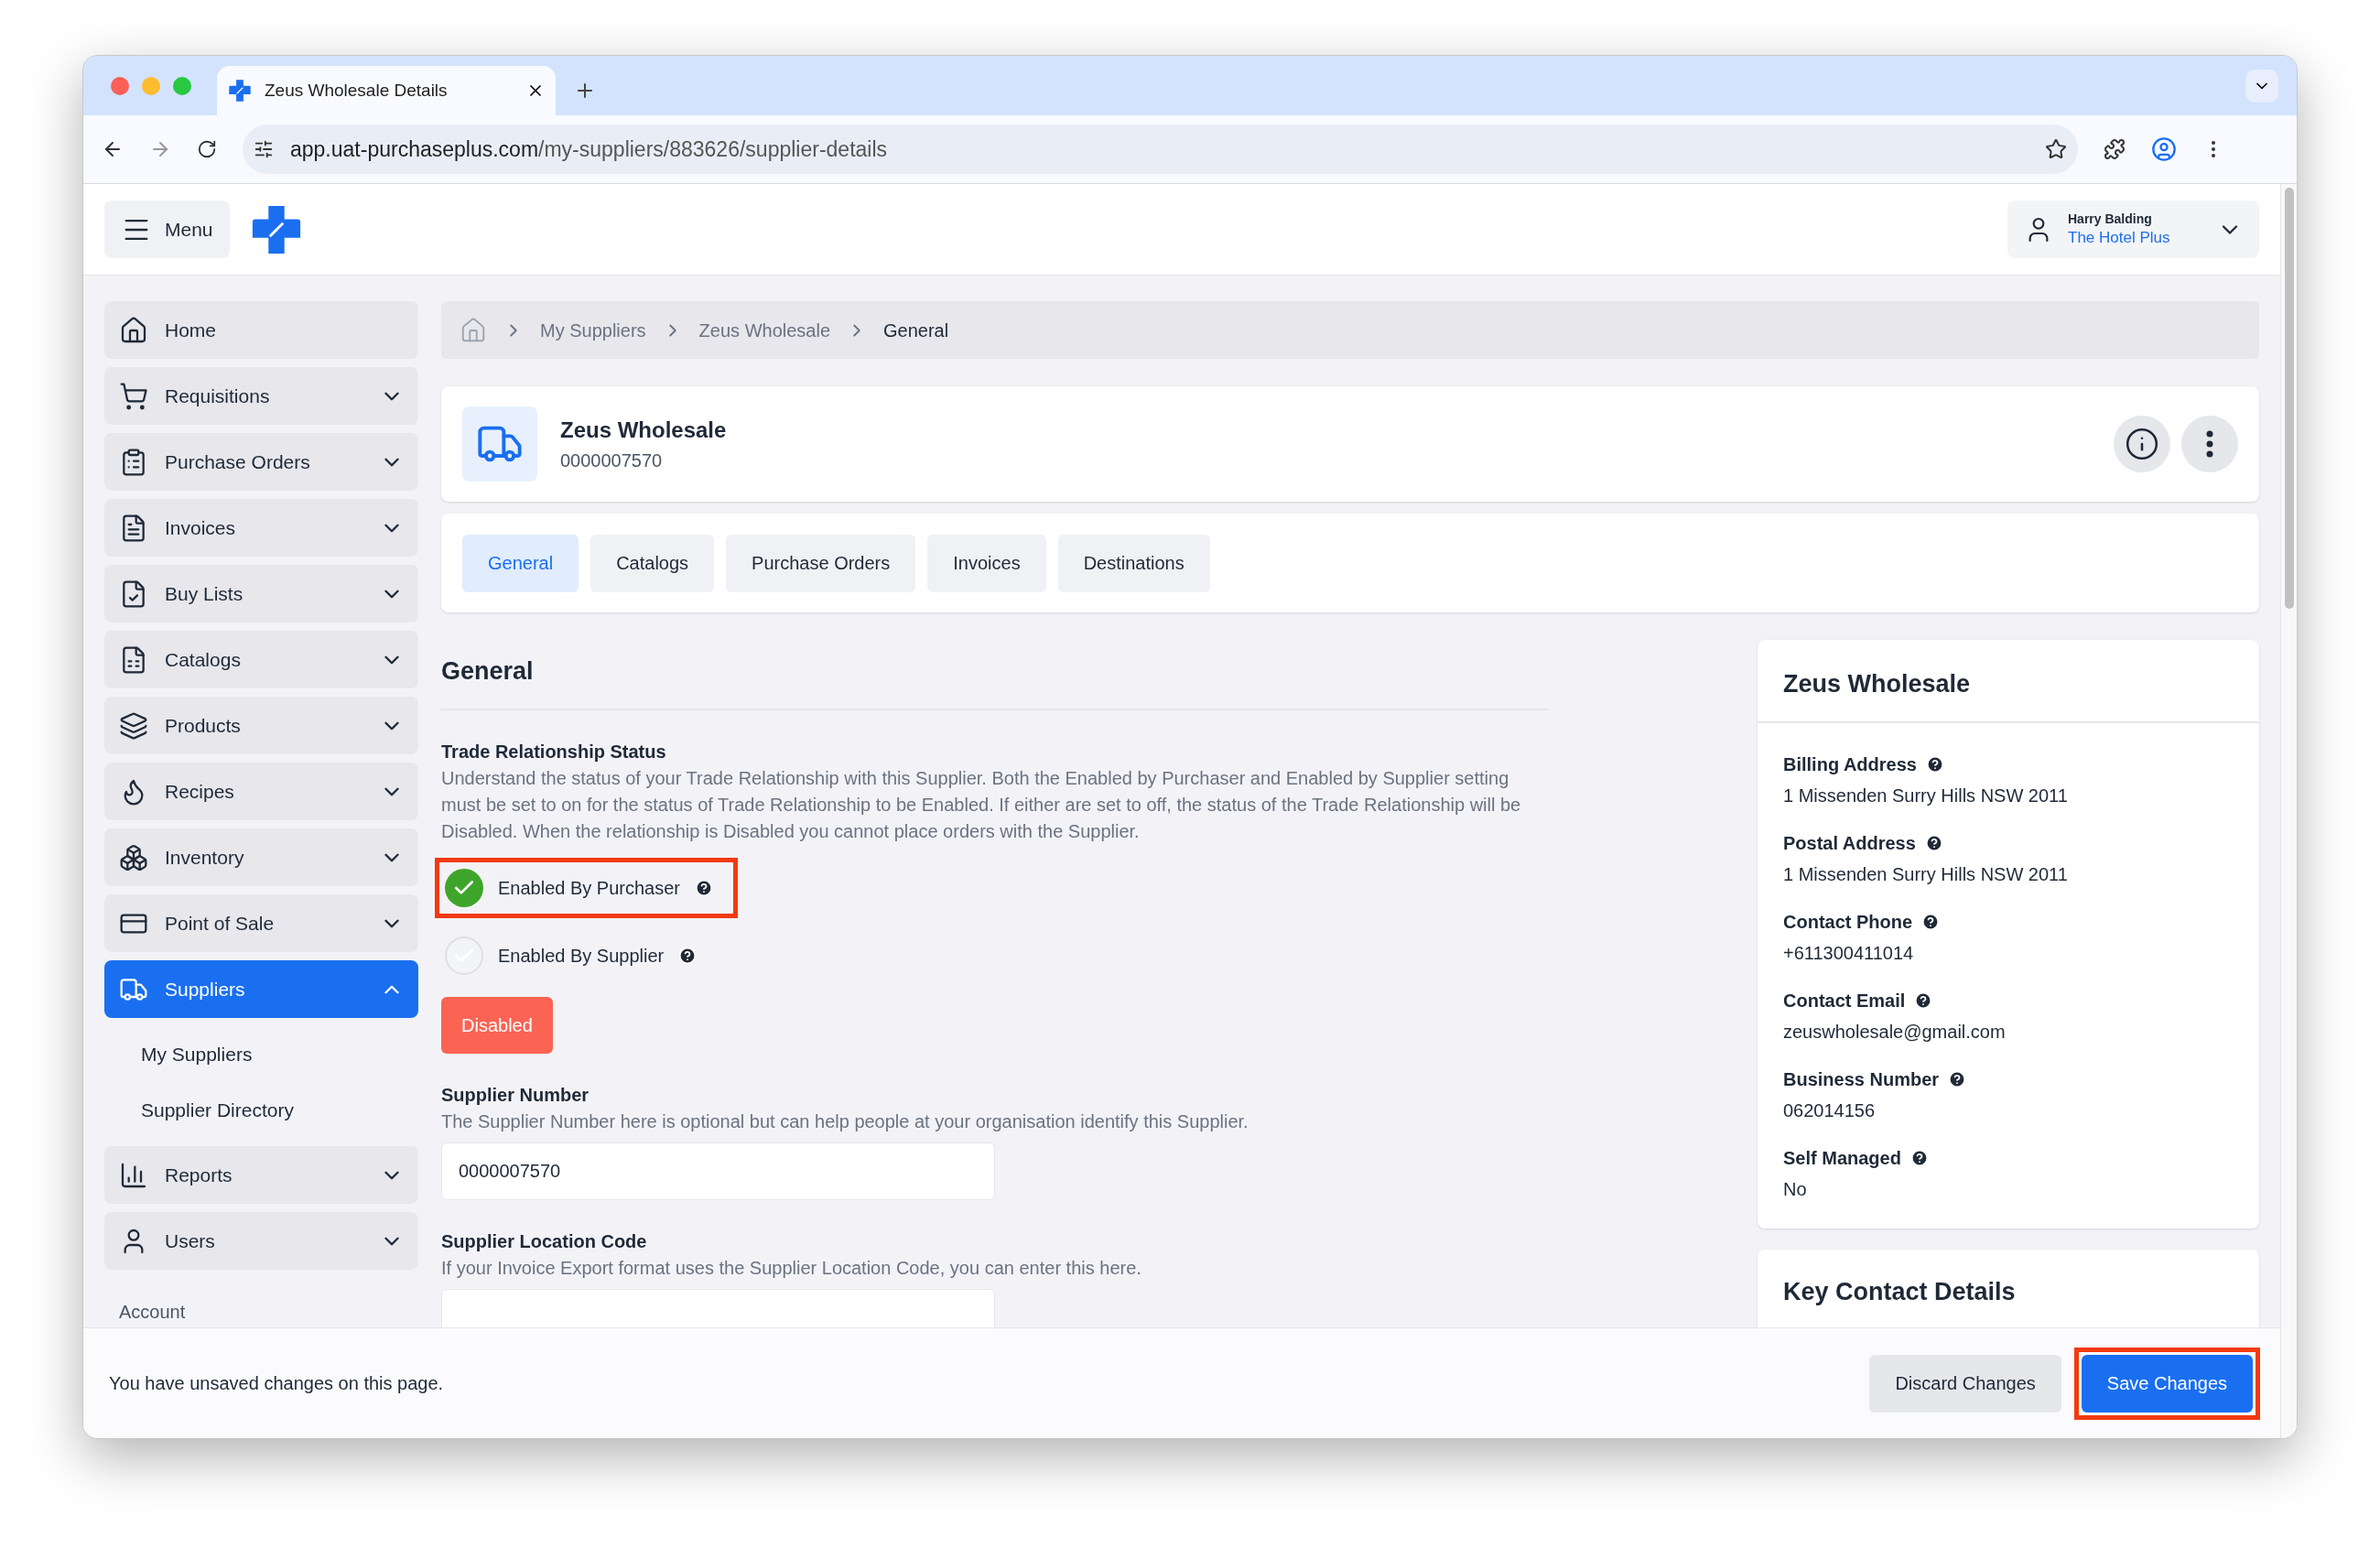 The width and height of the screenshot is (2380, 1548). What do you see at coordinates (2164, 149) in the screenshot?
I see `profile-icon` at bounding box center [2164, 149].